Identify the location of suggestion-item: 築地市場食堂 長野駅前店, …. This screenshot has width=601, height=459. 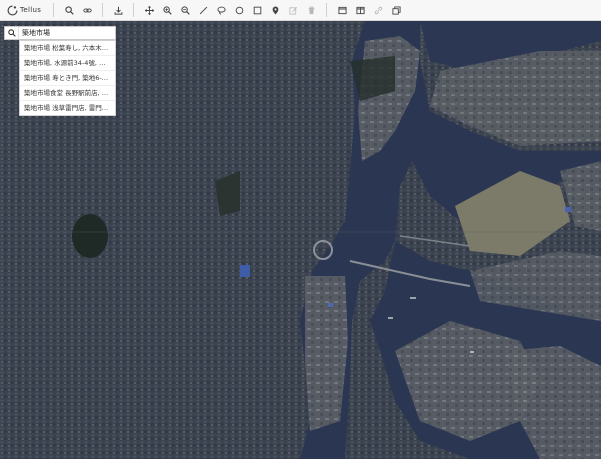
(67, 93).